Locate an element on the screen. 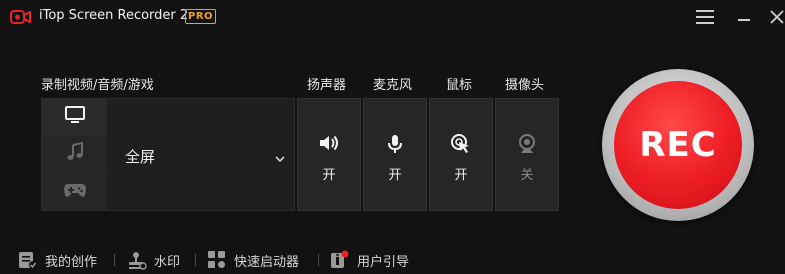 This screenshot has width=785, height=274. my-creations-label: 我的创作 is located at coordinates (71, 262).